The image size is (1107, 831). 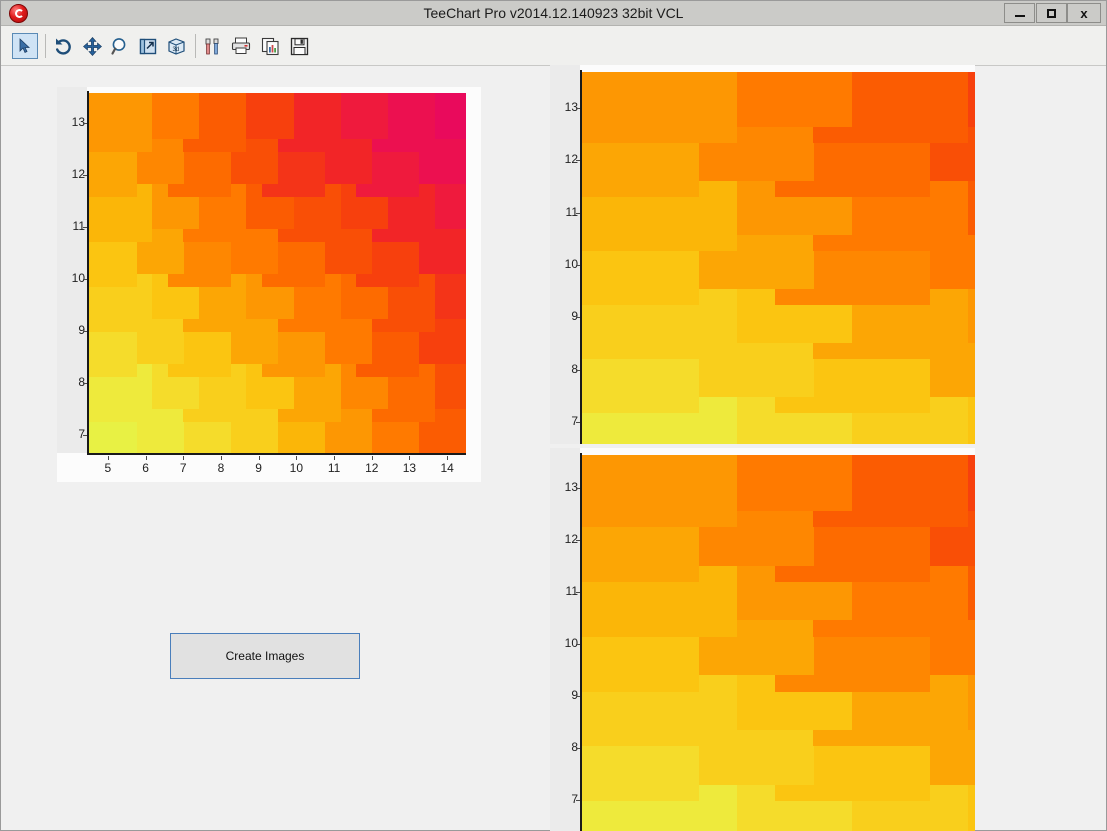 What do you see at coordinates (258, 468) in the screenshot?
I see `x-tick-label: 9` at bounding box center [258, 468].